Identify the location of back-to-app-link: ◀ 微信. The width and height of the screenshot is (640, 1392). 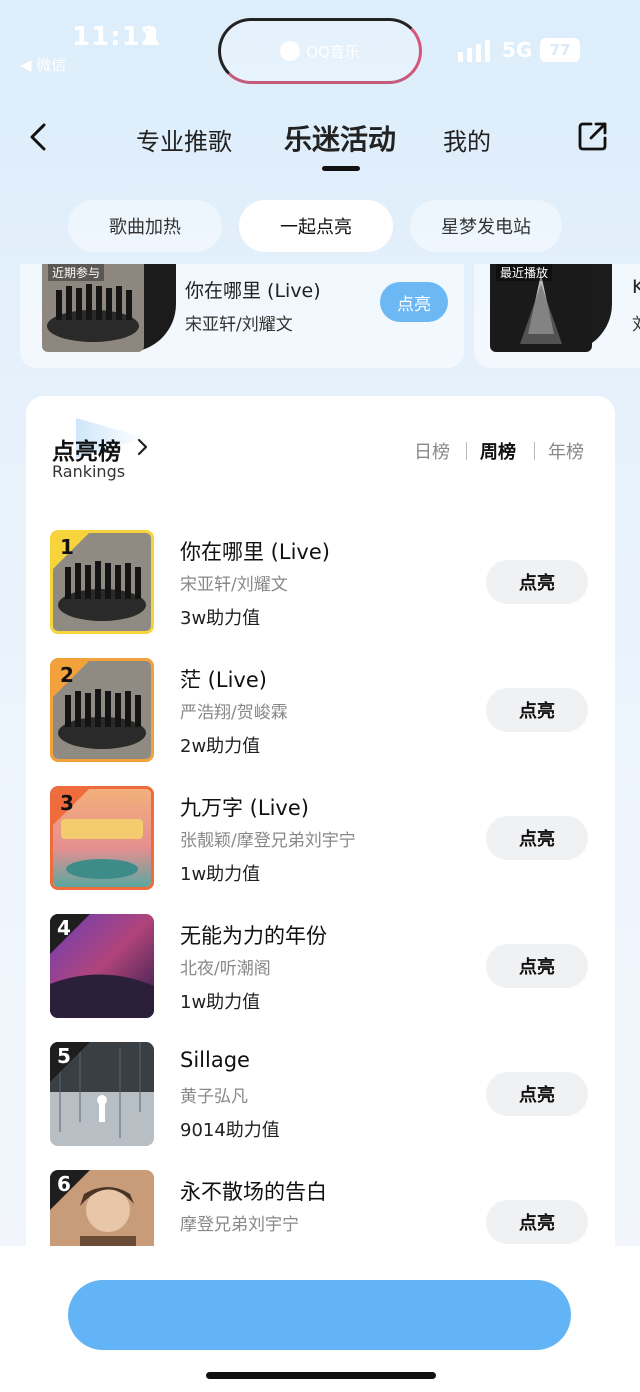
(43, 64).